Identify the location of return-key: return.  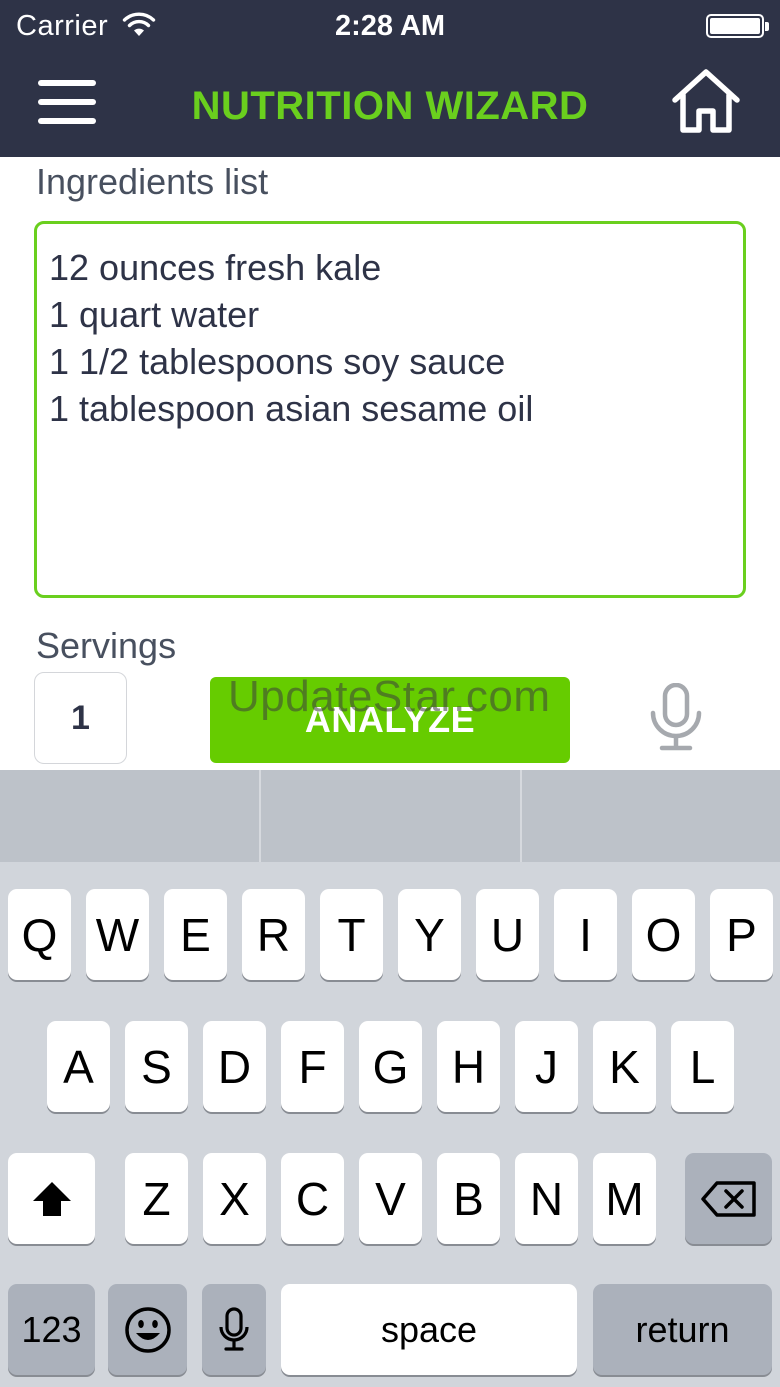
(682, 1329).